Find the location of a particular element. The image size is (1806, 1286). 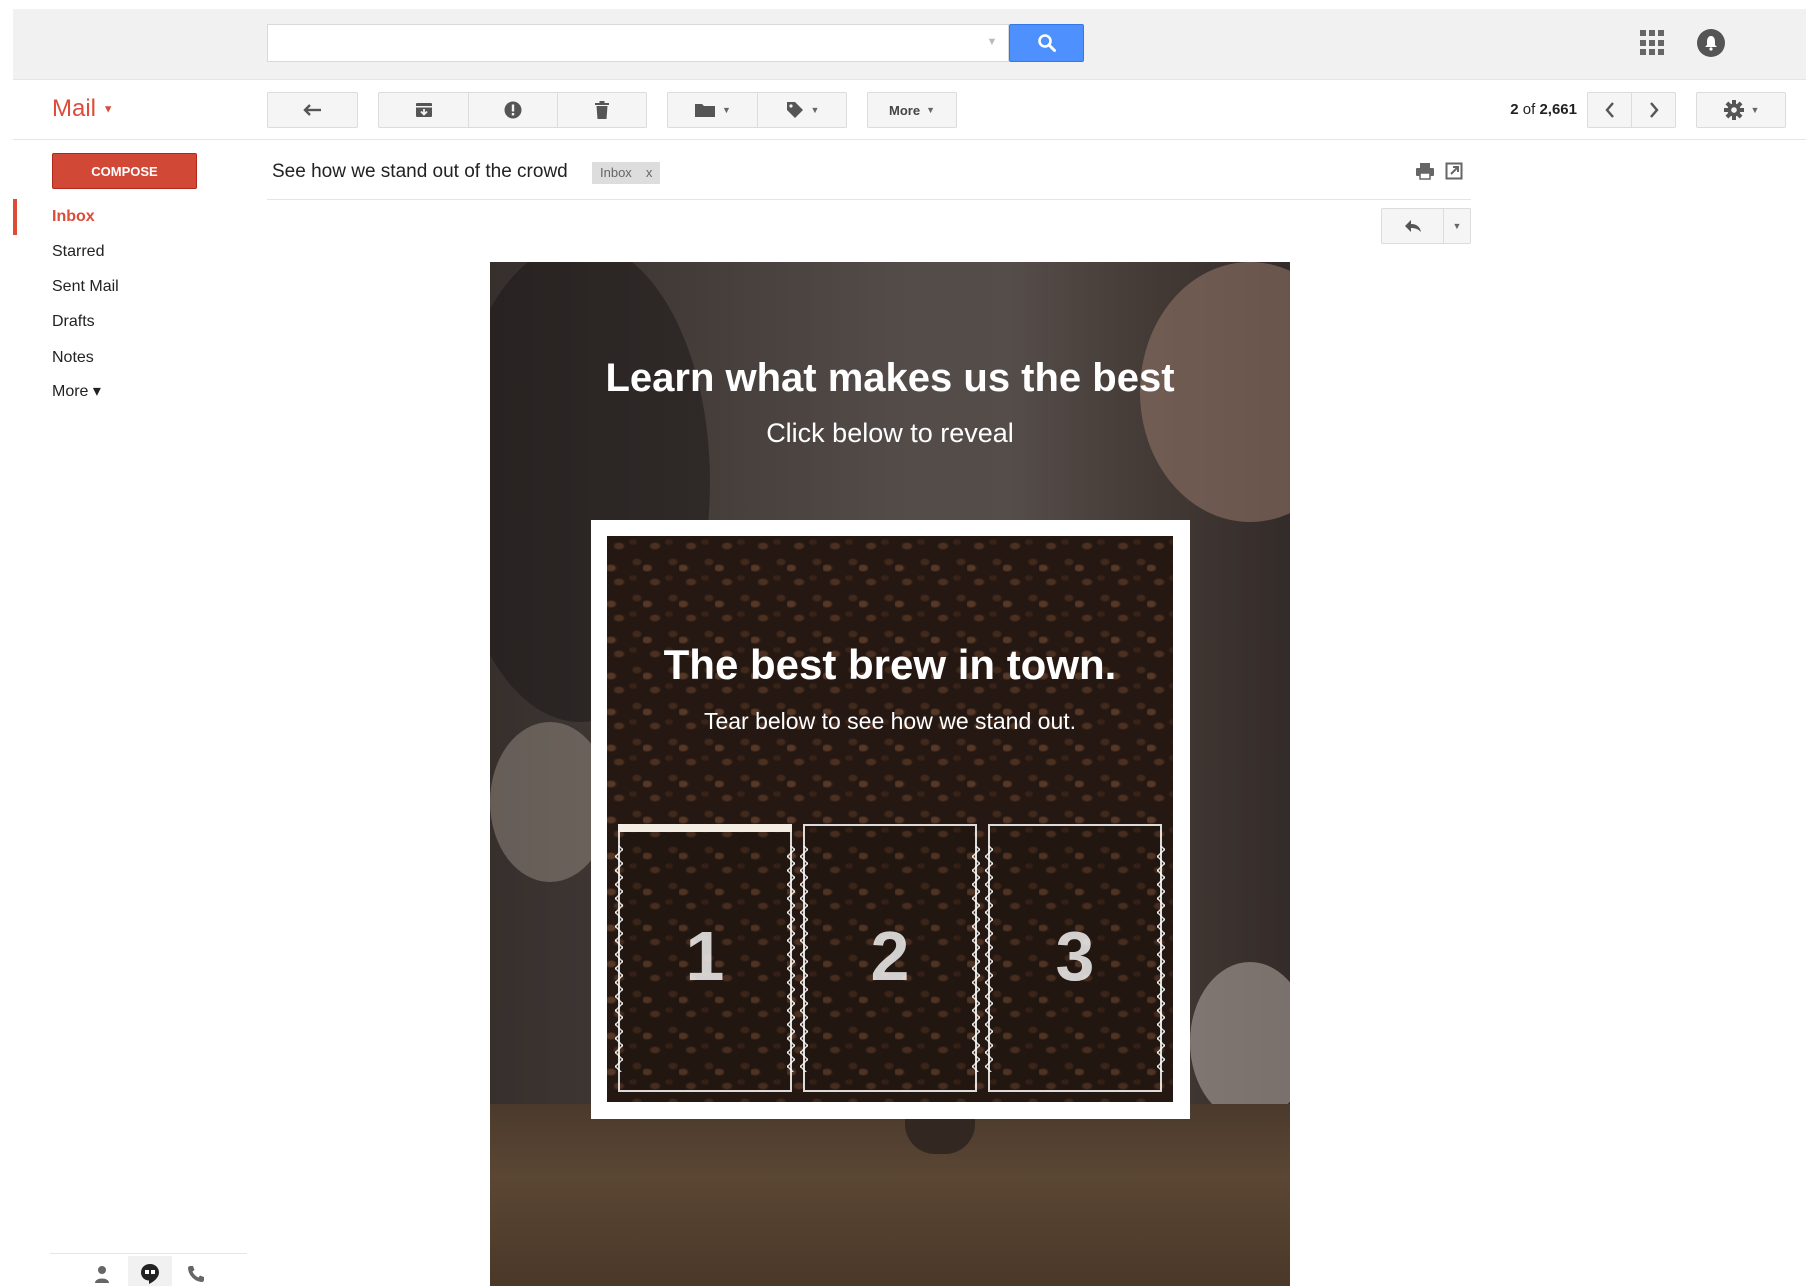

card-subtitle: Tear below to see how we stand out. is located at coordinates (890, 721).